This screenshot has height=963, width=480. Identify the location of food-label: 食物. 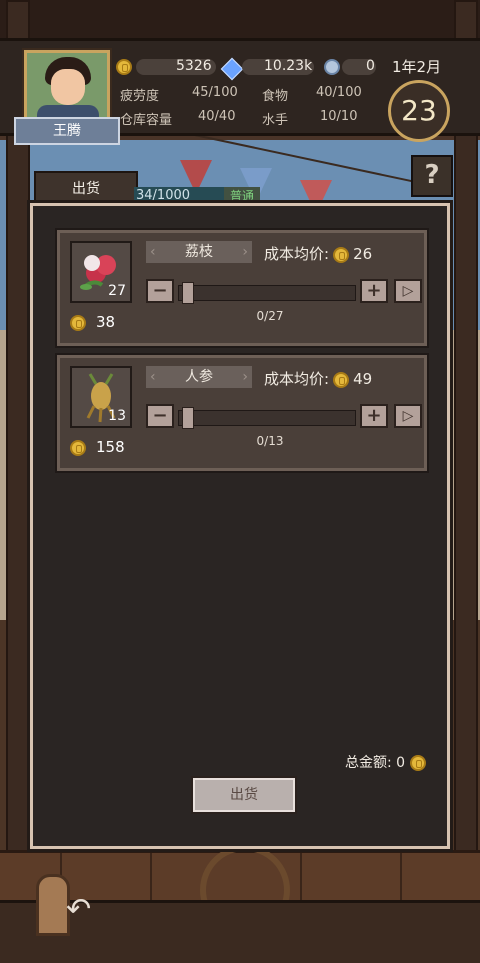
(275, 96).